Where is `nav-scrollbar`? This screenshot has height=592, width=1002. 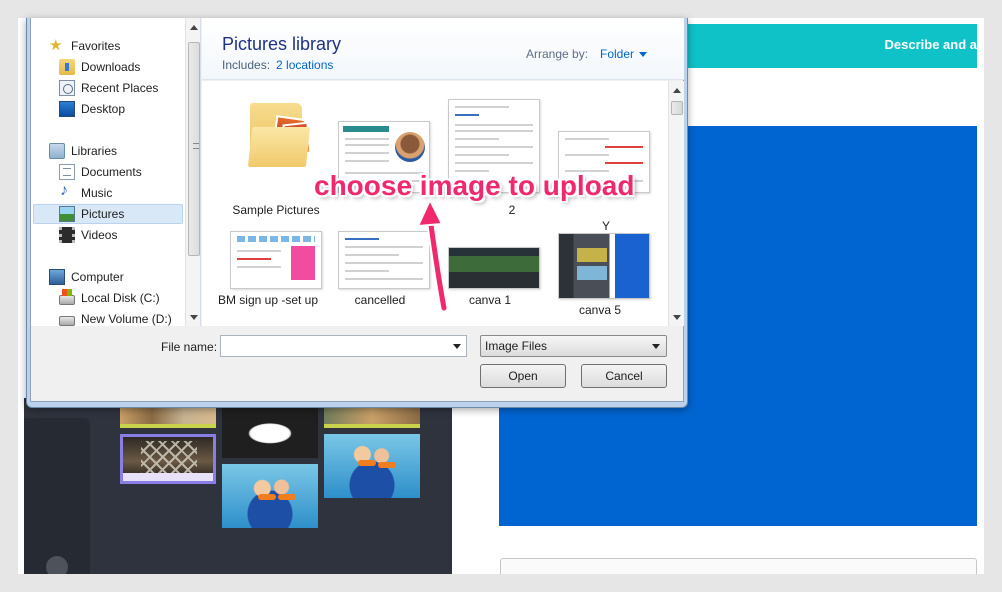 nav-scrollbar is located at coordinates (192, 172).